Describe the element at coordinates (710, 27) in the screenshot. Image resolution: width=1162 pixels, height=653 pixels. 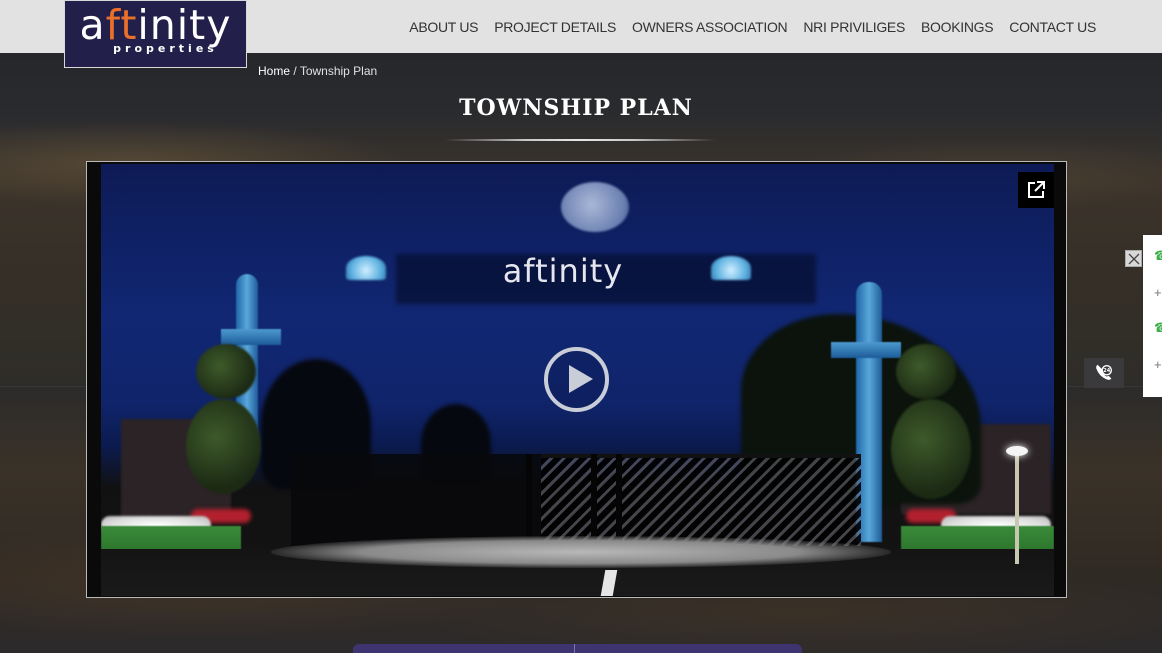
I see `nav-owners-association: OWNERS ASSOCIATION` at that location.